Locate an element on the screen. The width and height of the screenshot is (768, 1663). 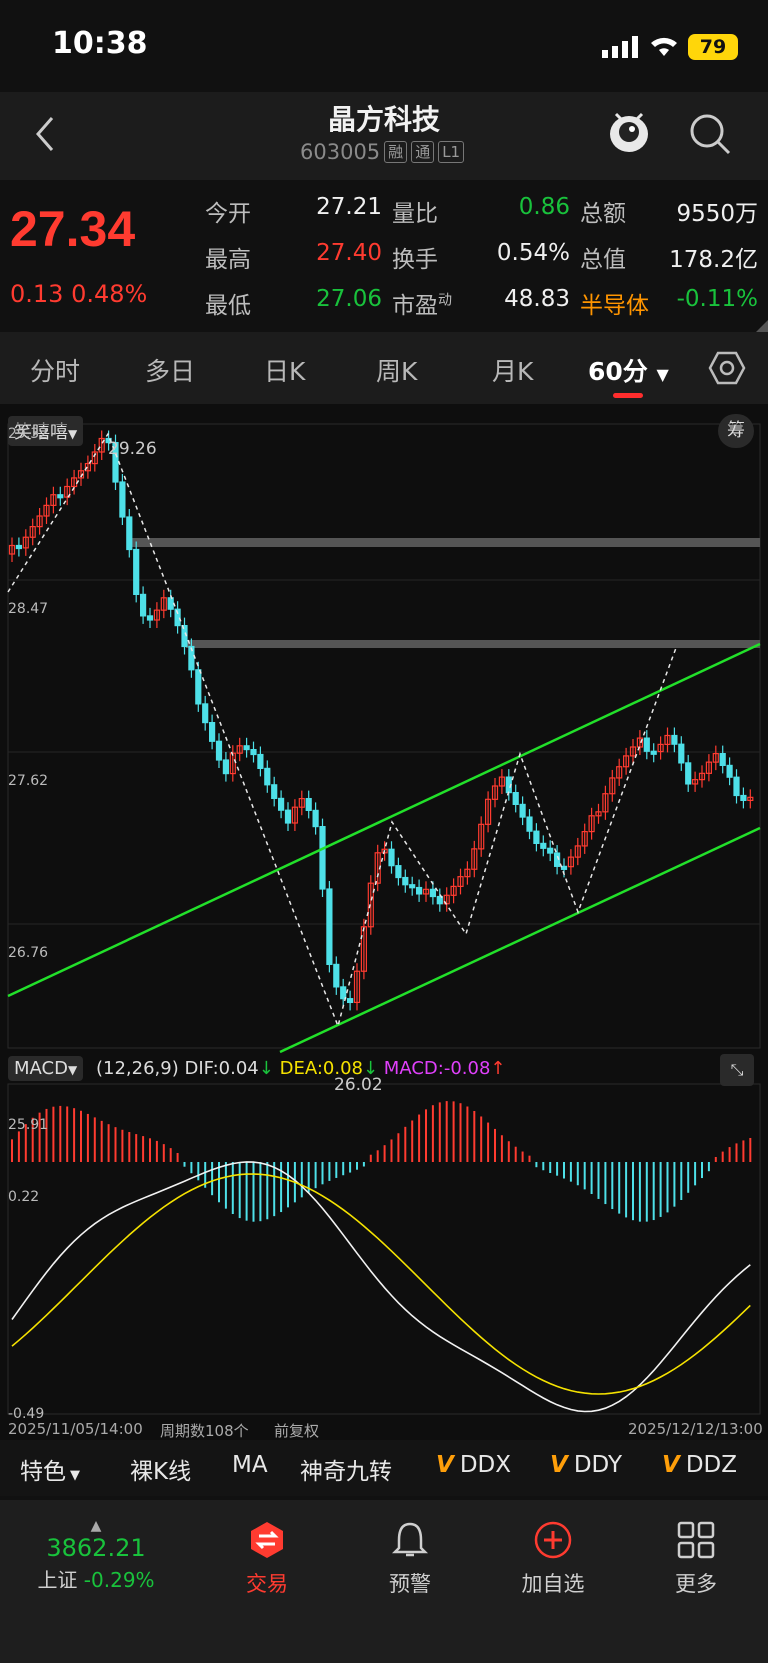
ddz-label: DDZ is located at coordinates (711, 1465).